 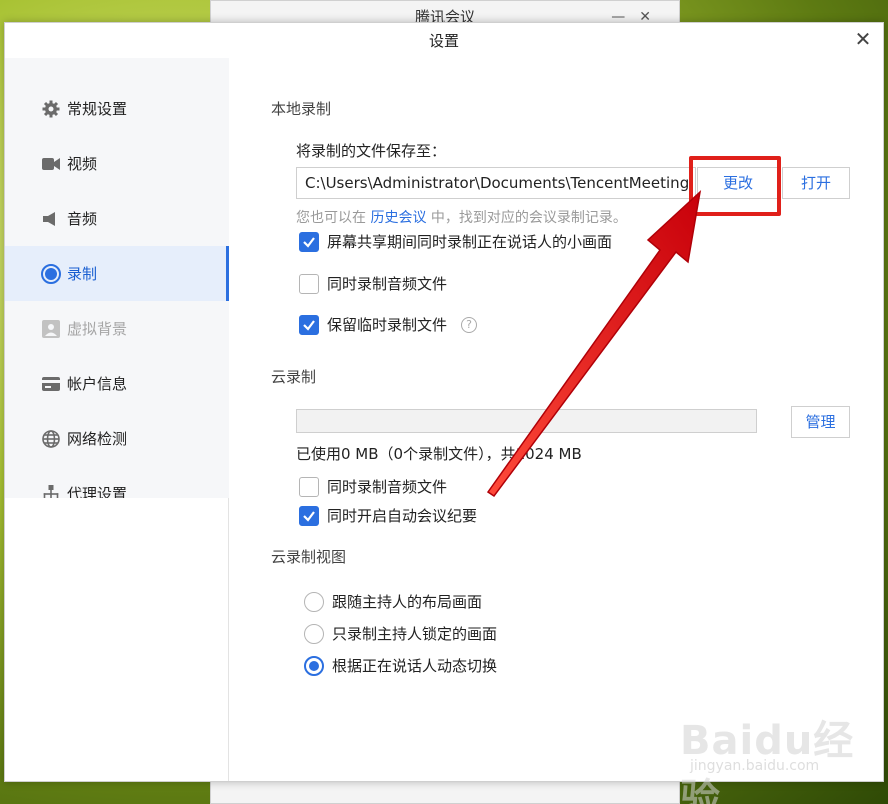 What do you see at coordinates (820, 422) in the screenshot?
I see `manage-button: 管理` at bounding box center [820, 422].